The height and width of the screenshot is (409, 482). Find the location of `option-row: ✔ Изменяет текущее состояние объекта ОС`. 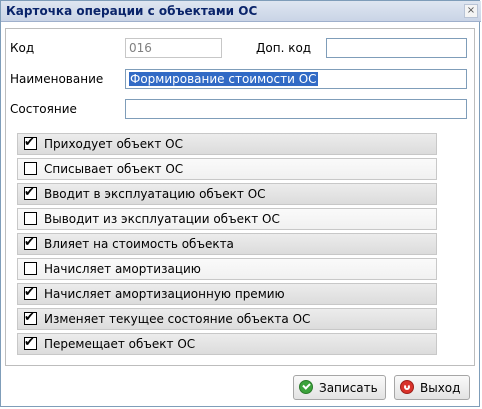

option-row: ✔ Изменяет текущее состояние объекта ОС is located at coordinates (227, 319).